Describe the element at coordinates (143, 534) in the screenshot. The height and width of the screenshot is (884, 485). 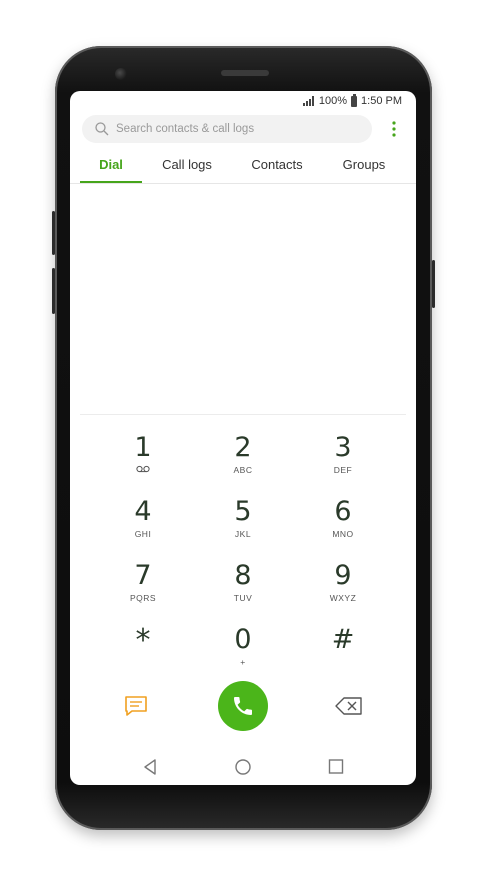
I see `key-letters: GHI` at that location.